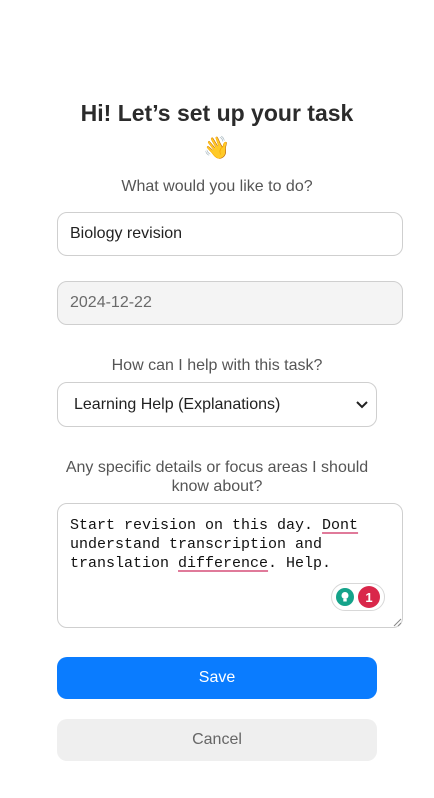  I want to click on spelling-flag-word: difference, so click(223, 563).